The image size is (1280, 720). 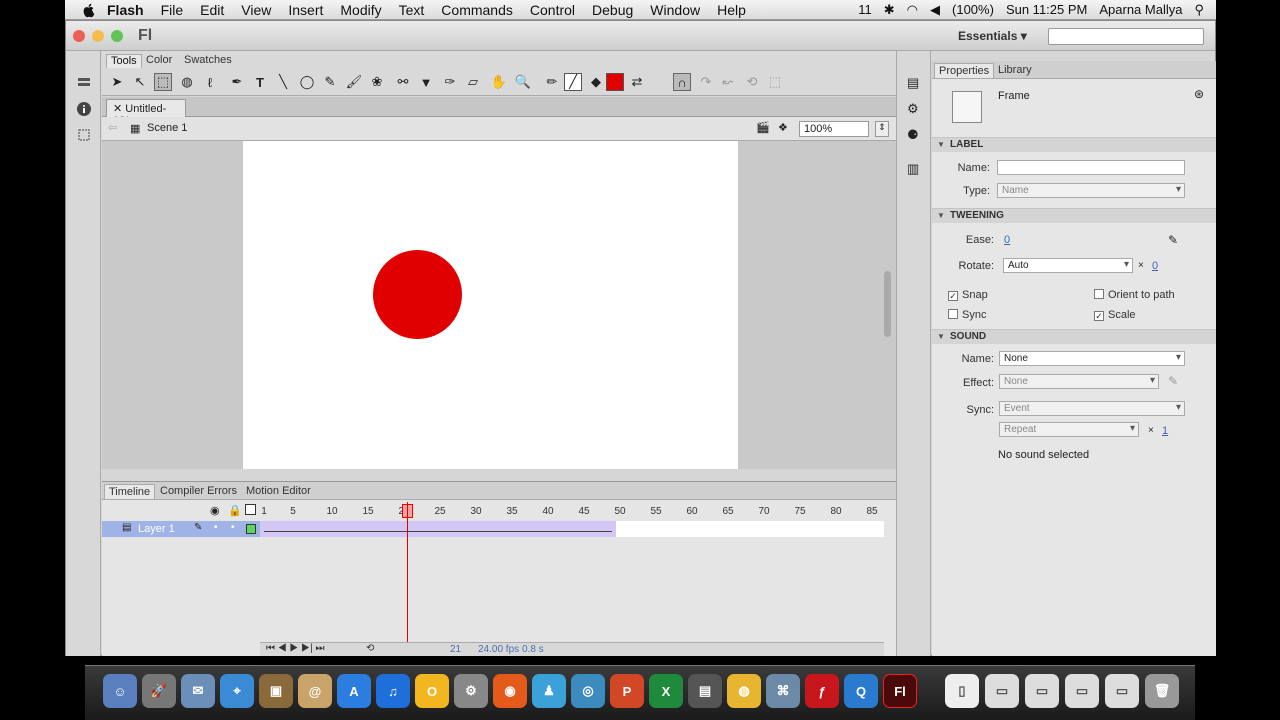 I want to click on text-tool-icon: T, so click(x=260, y=82).